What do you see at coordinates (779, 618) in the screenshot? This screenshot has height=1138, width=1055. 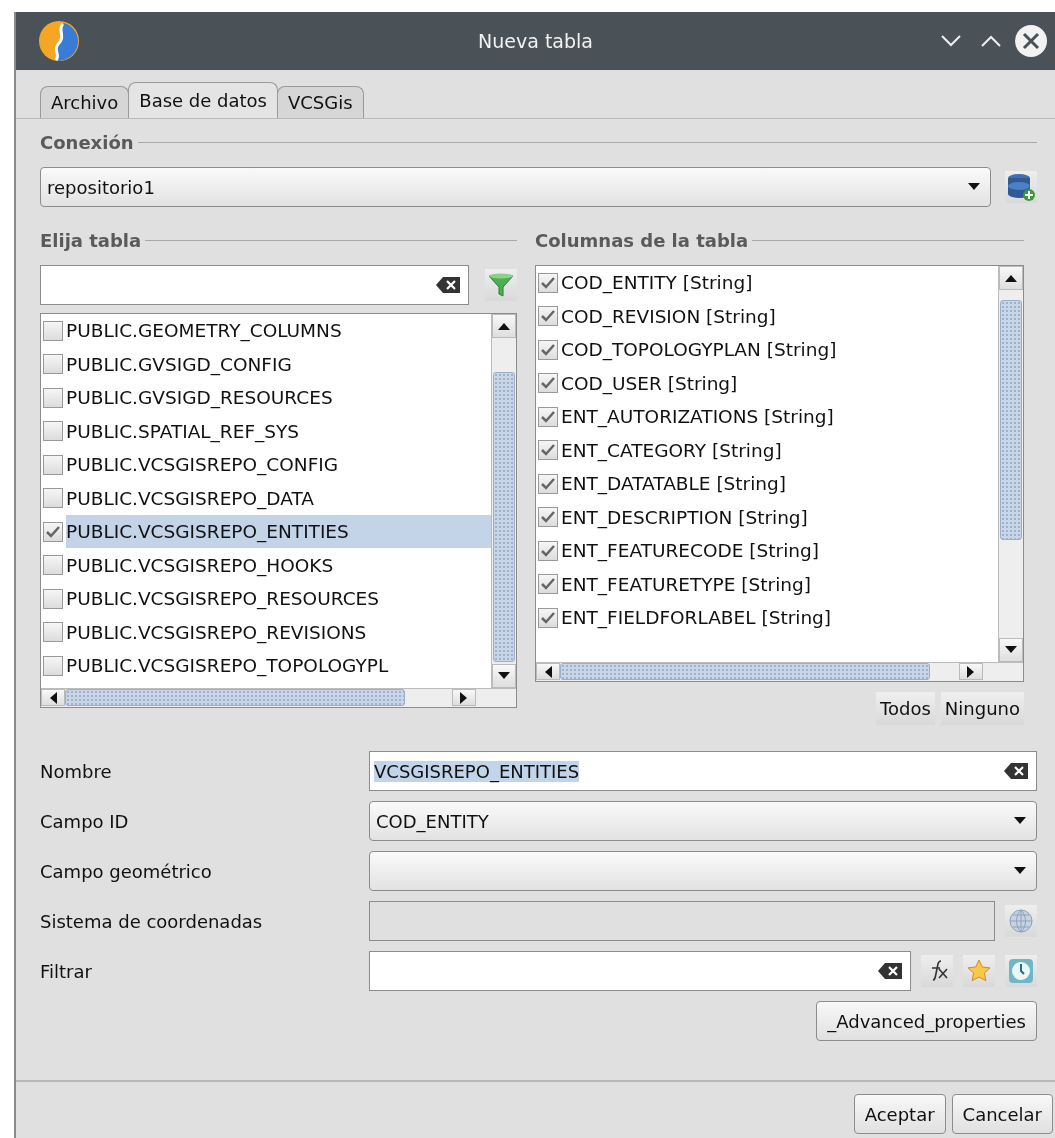 I see `column-item: ENT_FIELDFORLABEL [String]` at bounding box center [779, 618].